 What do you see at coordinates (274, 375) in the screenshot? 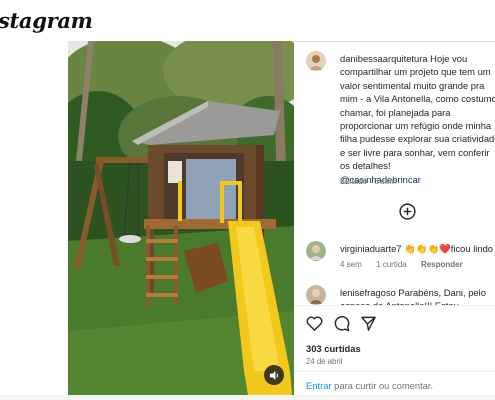
I see `volume-icon` at bounding box center [274, 375].